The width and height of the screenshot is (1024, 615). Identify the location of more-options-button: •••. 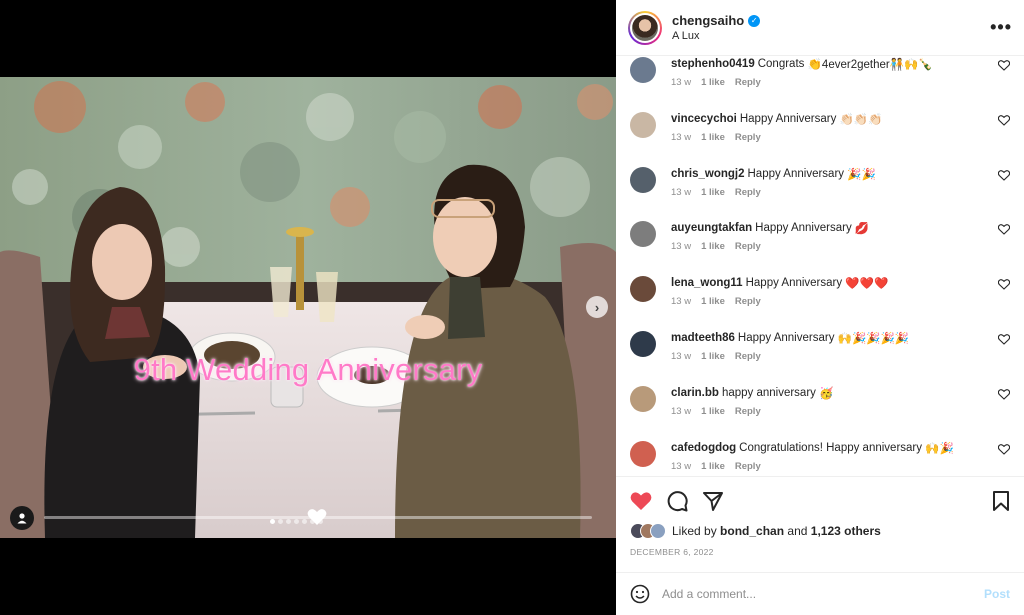
(1001, 27).